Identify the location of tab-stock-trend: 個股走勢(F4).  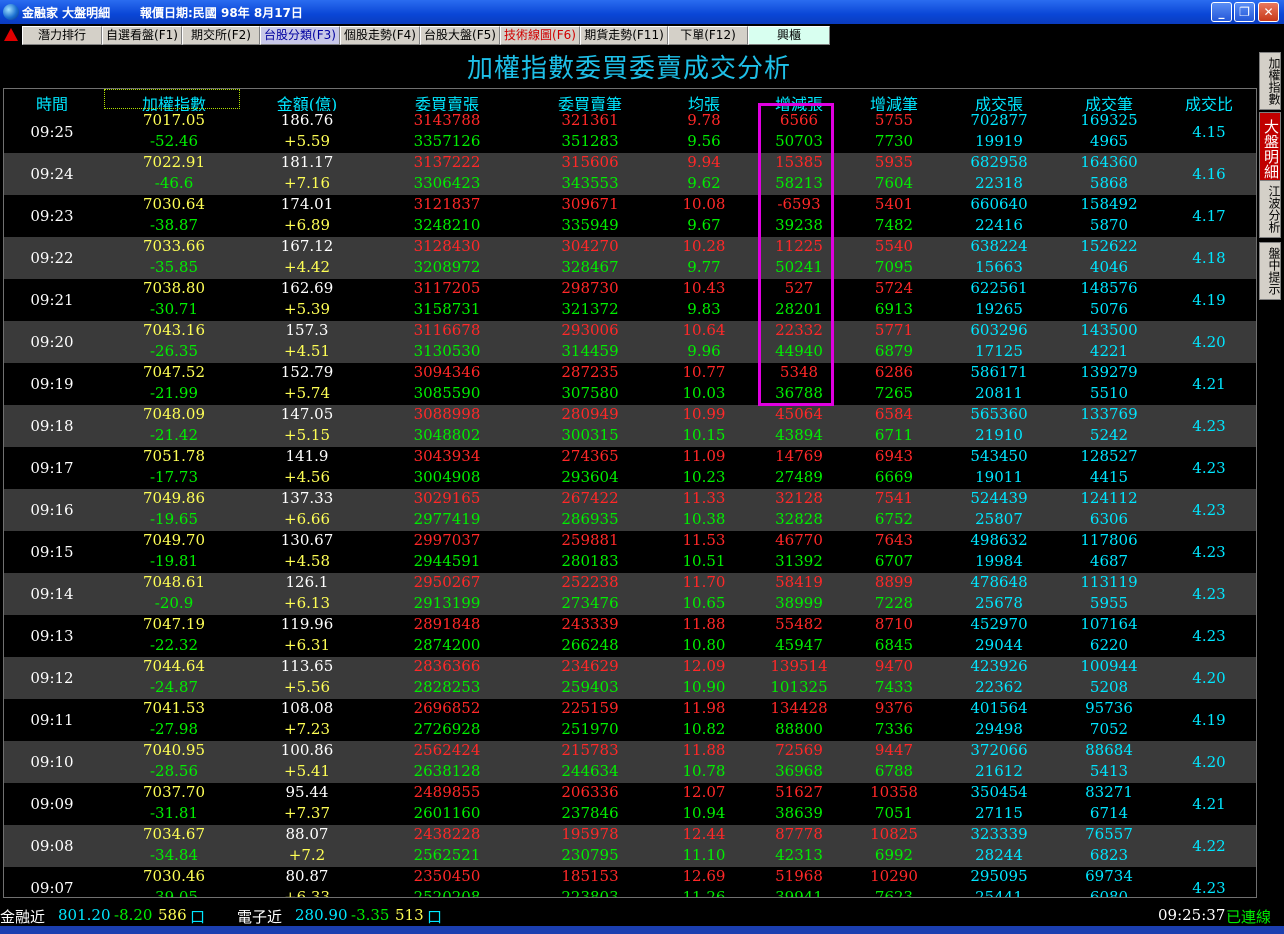
(380, 35).